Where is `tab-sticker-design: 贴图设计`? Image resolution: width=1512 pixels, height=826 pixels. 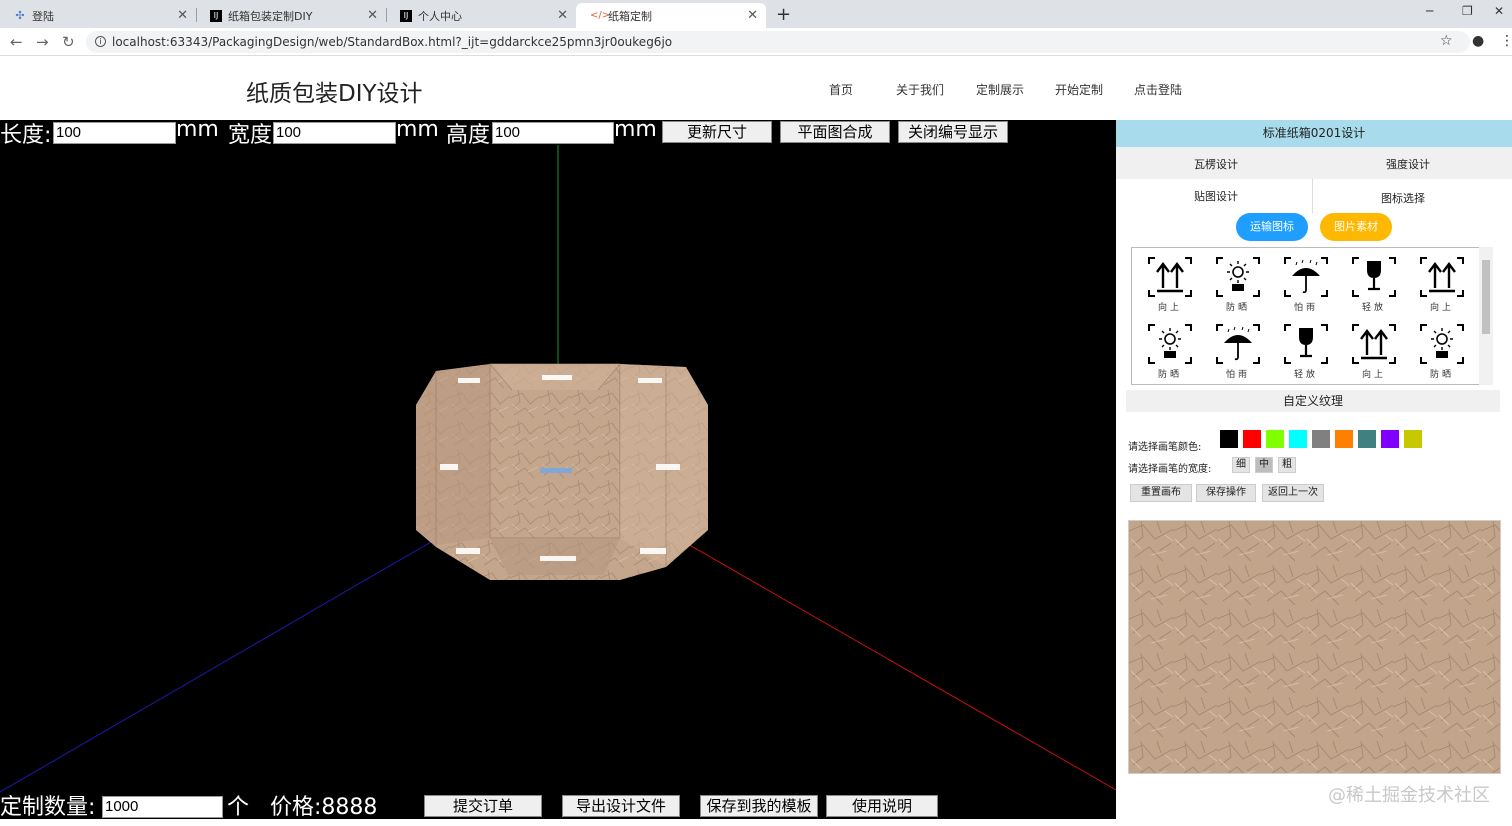
tab-sticker-design: 贴图设计 is located at coordinates (1216, 196).